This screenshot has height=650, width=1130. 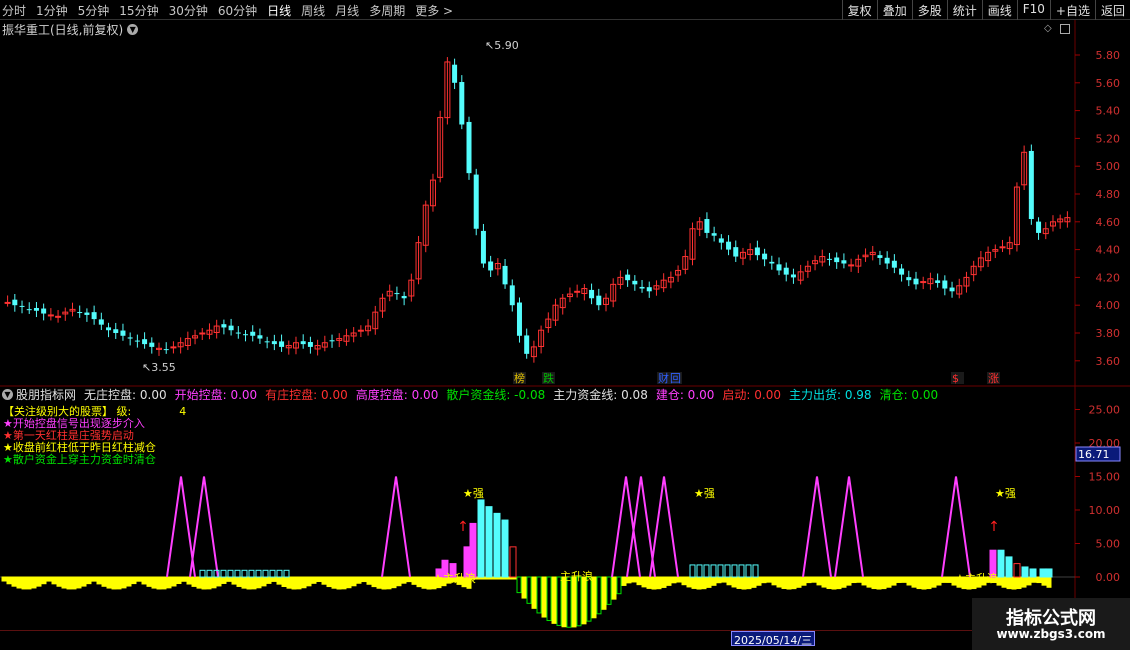 What do you see at coordinates (1108, 250) in the screenshot?
I see `price-tick-label: 4.40` at bounding box center [1108, 250].